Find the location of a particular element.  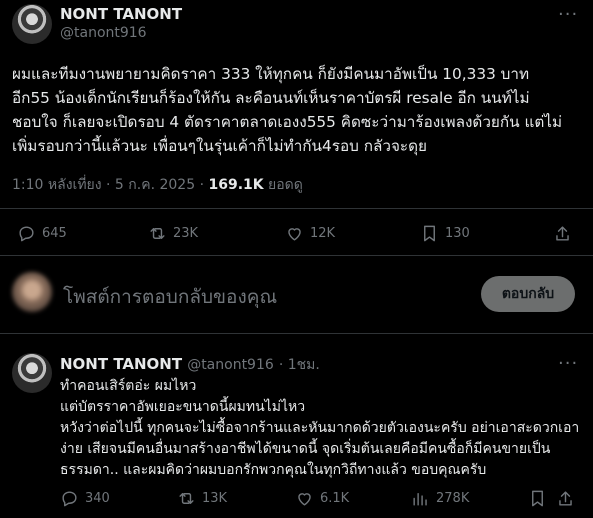

views-count: 169.1K is located at coordinates (236, 185).